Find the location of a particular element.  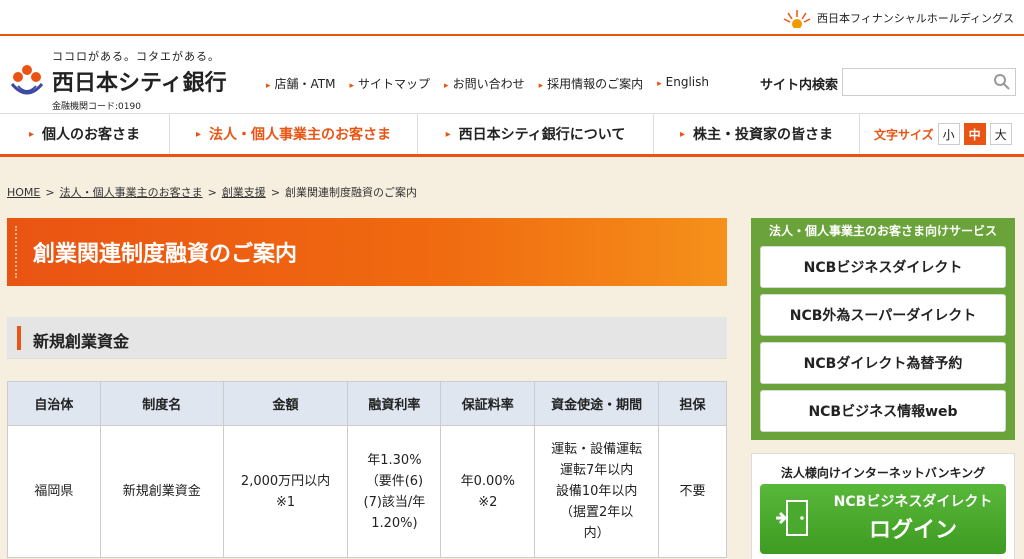

ncb-business-direct-button: NCBビジネスダイレクト is located at coordinates (883, 267).